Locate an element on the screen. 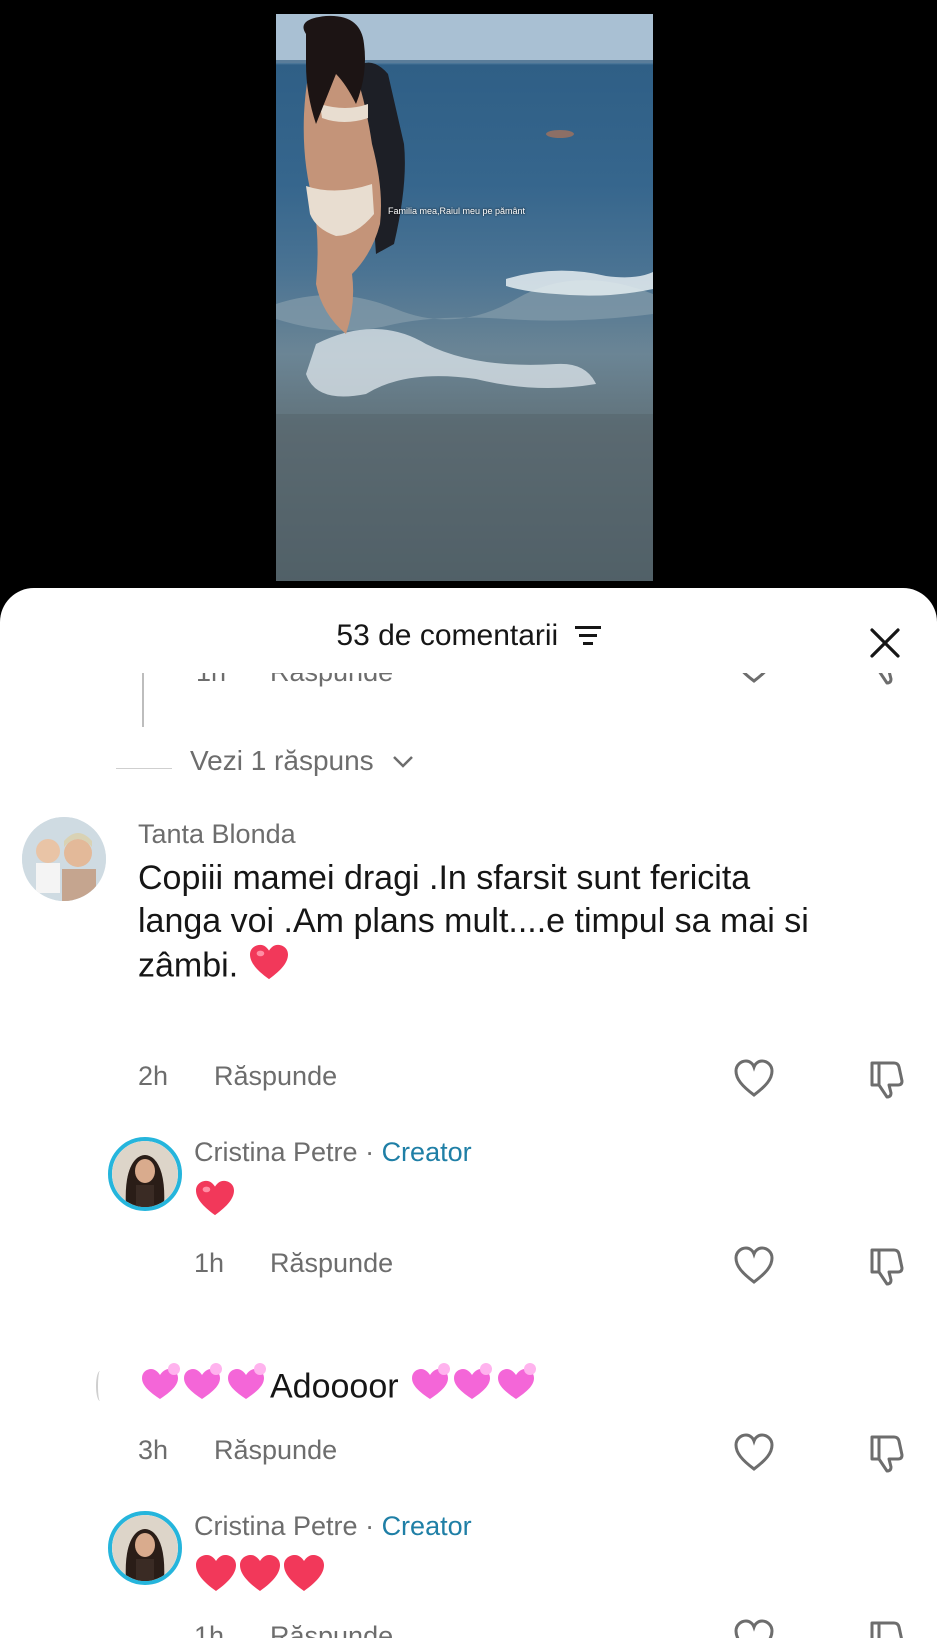 The height and width of the screenshot is (1638, 937). comment-item: Adoooor is located at coordinates (468, 1403).